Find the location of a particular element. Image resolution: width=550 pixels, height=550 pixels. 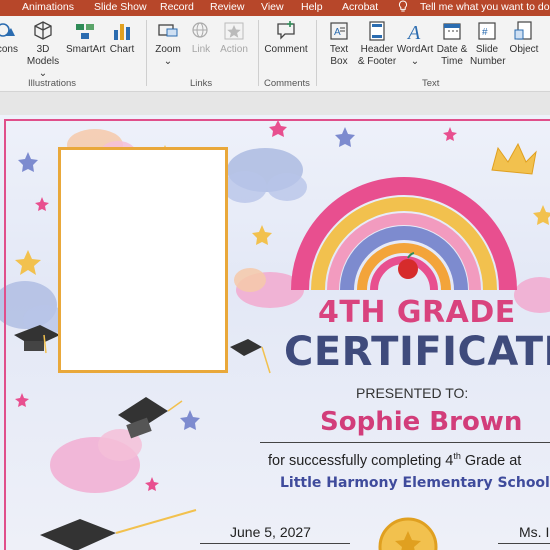

object-label: Object is located at coordinates (524, 49).